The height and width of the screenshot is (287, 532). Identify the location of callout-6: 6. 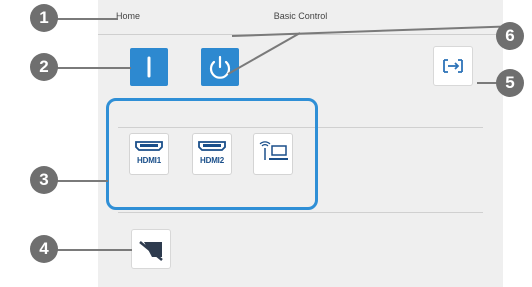
(510, 36).